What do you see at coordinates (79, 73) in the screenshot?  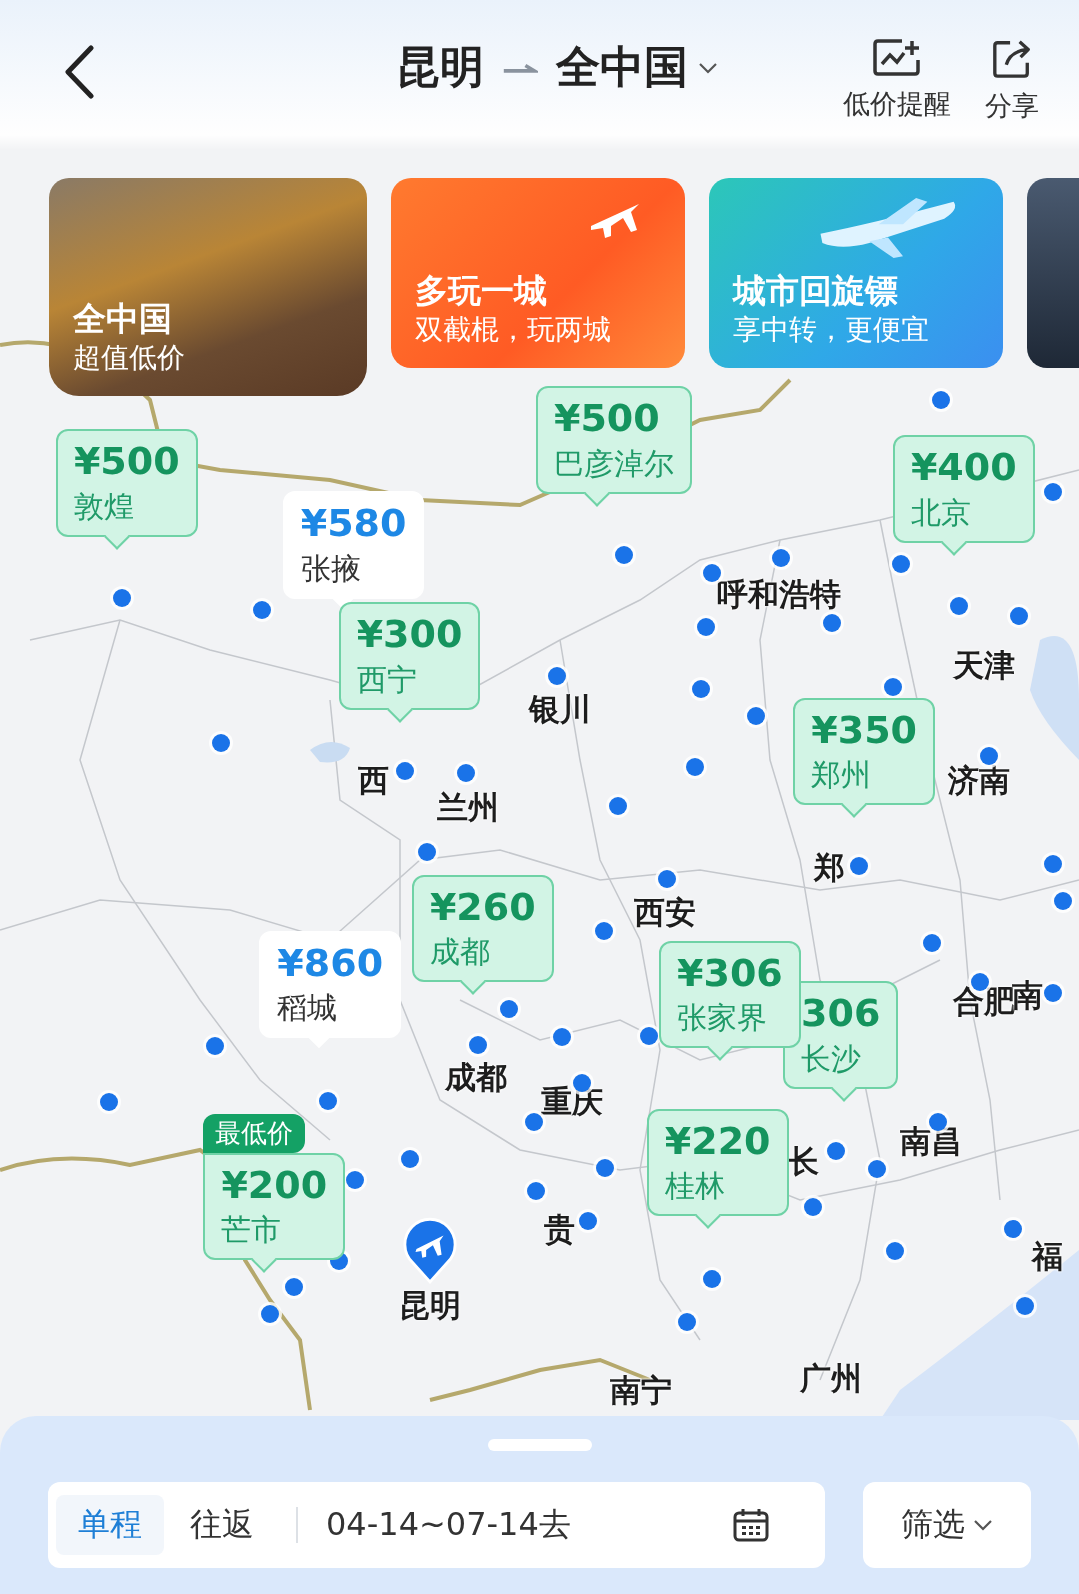 I see `back-button` at bounding box center [79, 73].